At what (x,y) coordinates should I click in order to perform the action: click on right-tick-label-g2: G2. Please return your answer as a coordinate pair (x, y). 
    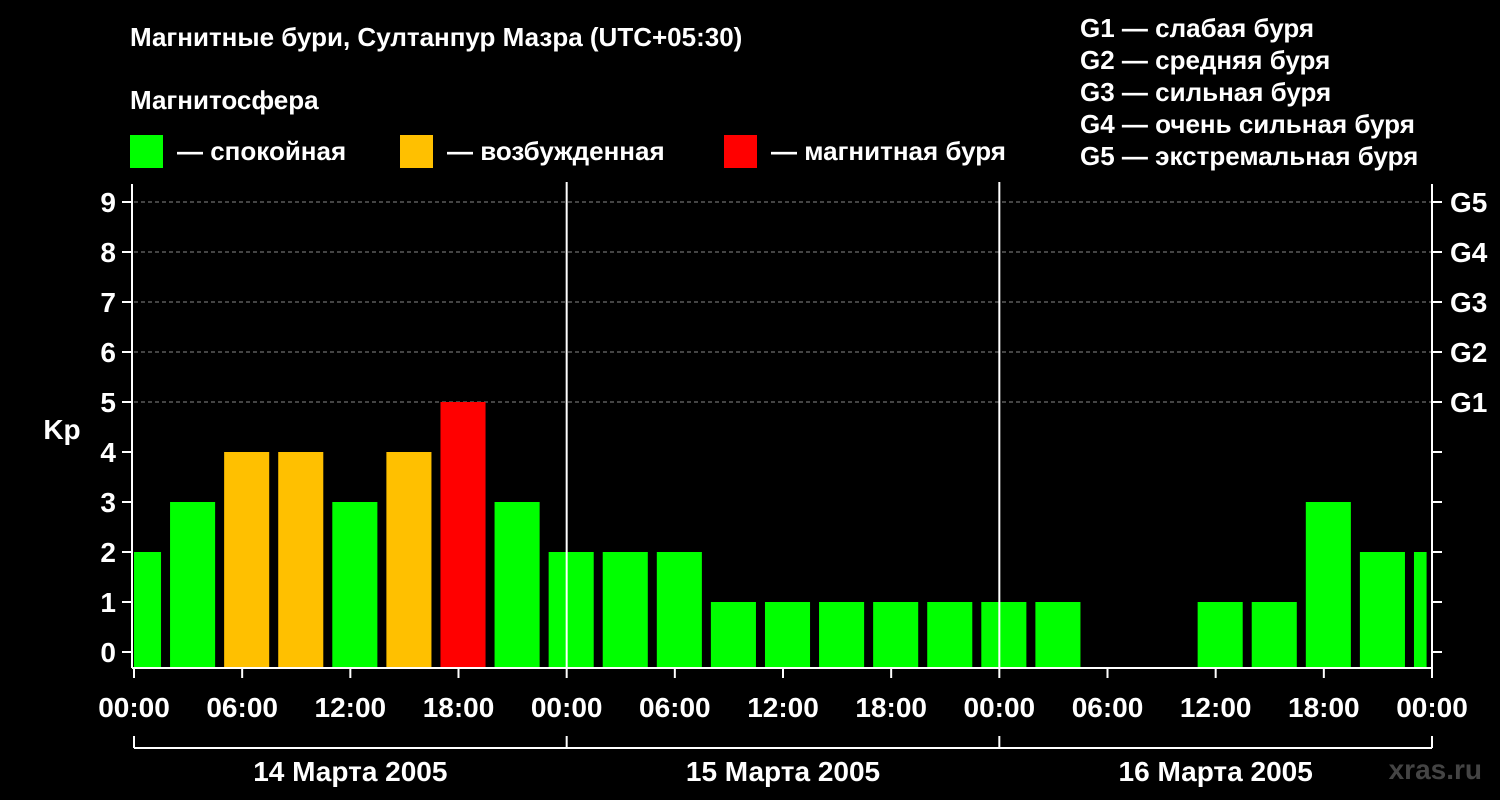
    Looking at the image, I should click on (1468, 352).